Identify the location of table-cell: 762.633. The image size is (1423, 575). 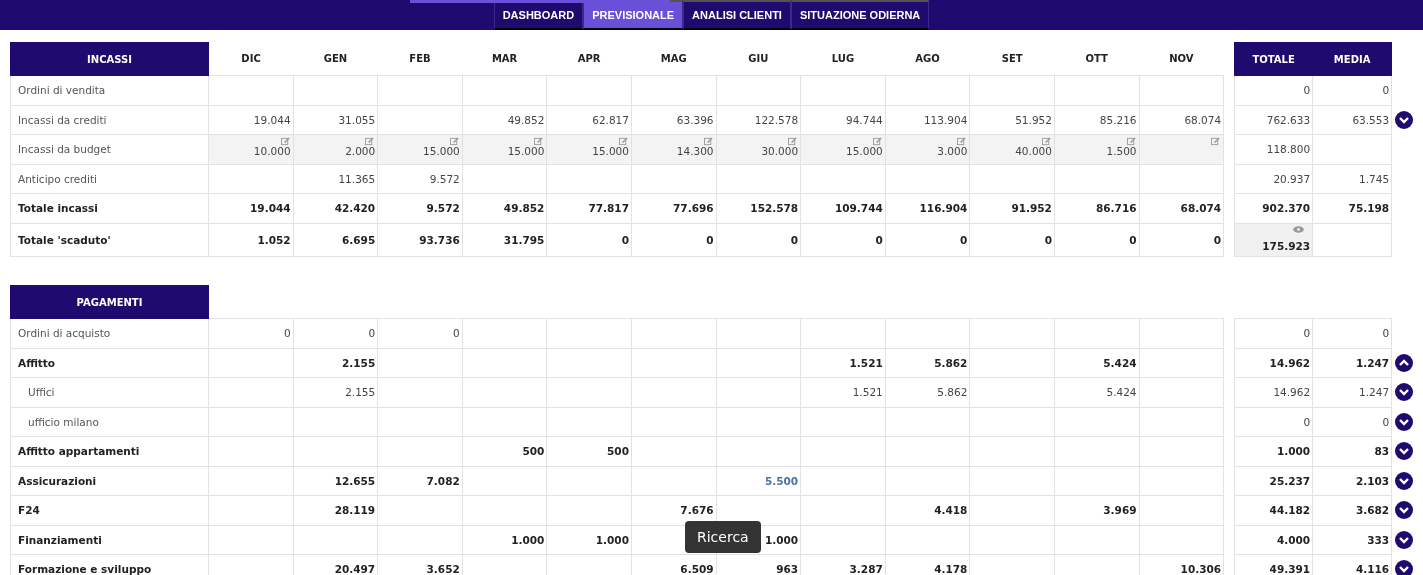
(1273, 120).